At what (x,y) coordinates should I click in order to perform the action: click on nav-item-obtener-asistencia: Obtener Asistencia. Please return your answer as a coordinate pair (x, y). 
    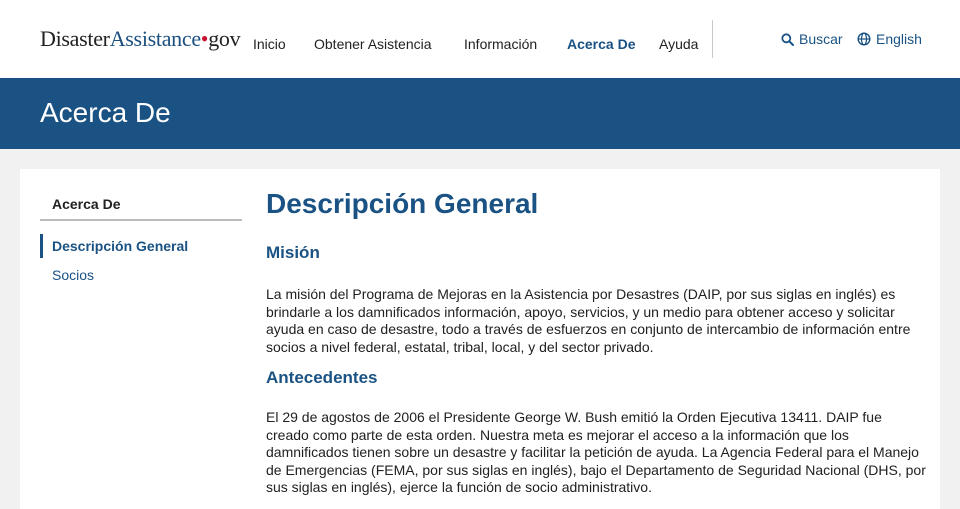
    Looking at the image, I should click on (373, 44).